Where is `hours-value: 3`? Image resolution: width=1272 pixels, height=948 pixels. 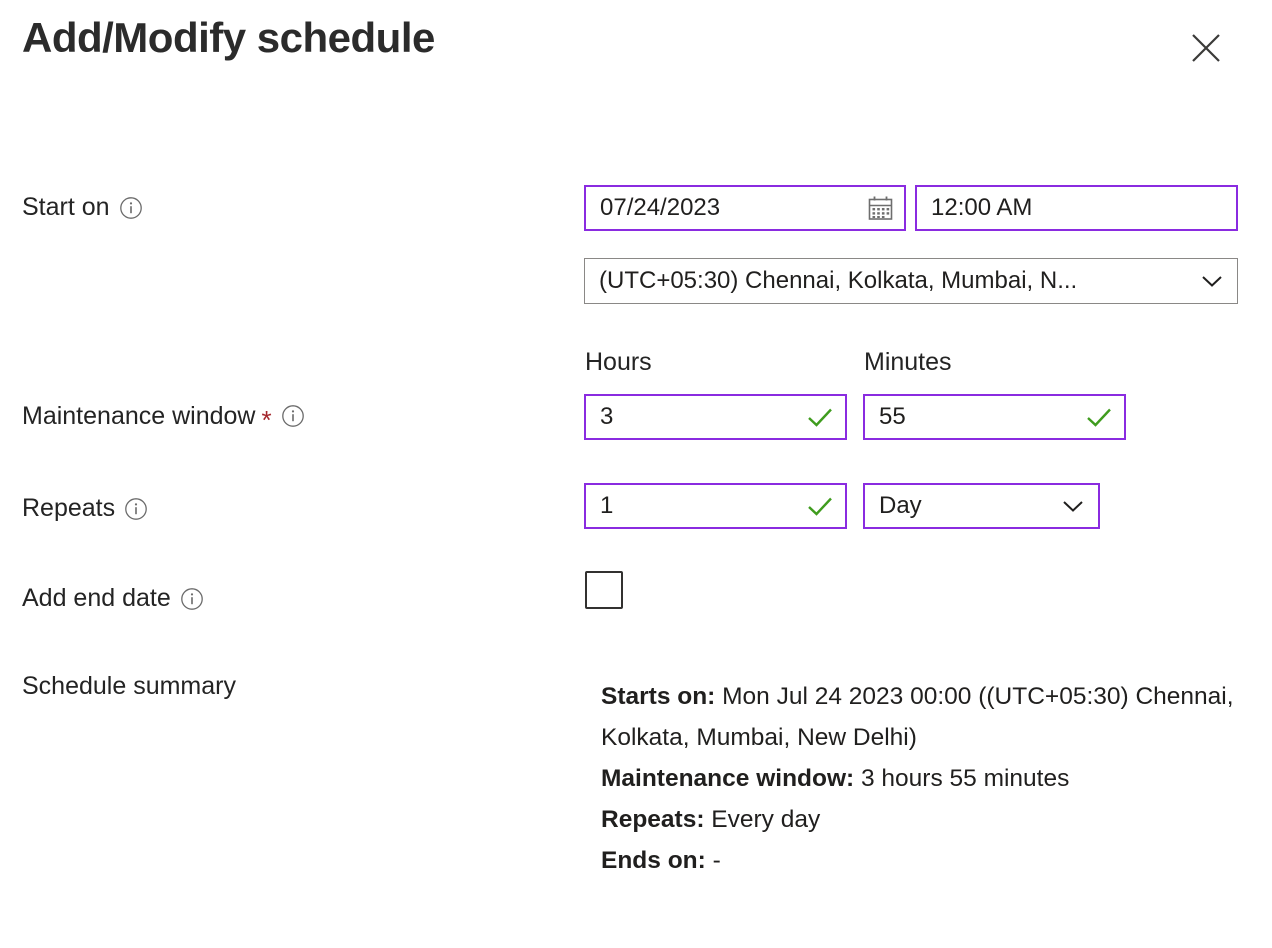 hours-value: 3 is located at coordinates (607, 417).